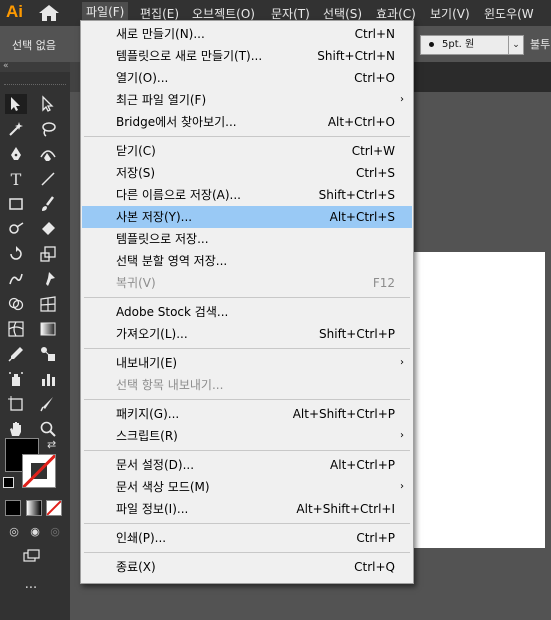 This screenshot has width=551, height=620. What do you see at coordinates (48, 329) in the screenshot?
I see `gradient-tool-icon` at bounding box center [48, 329].